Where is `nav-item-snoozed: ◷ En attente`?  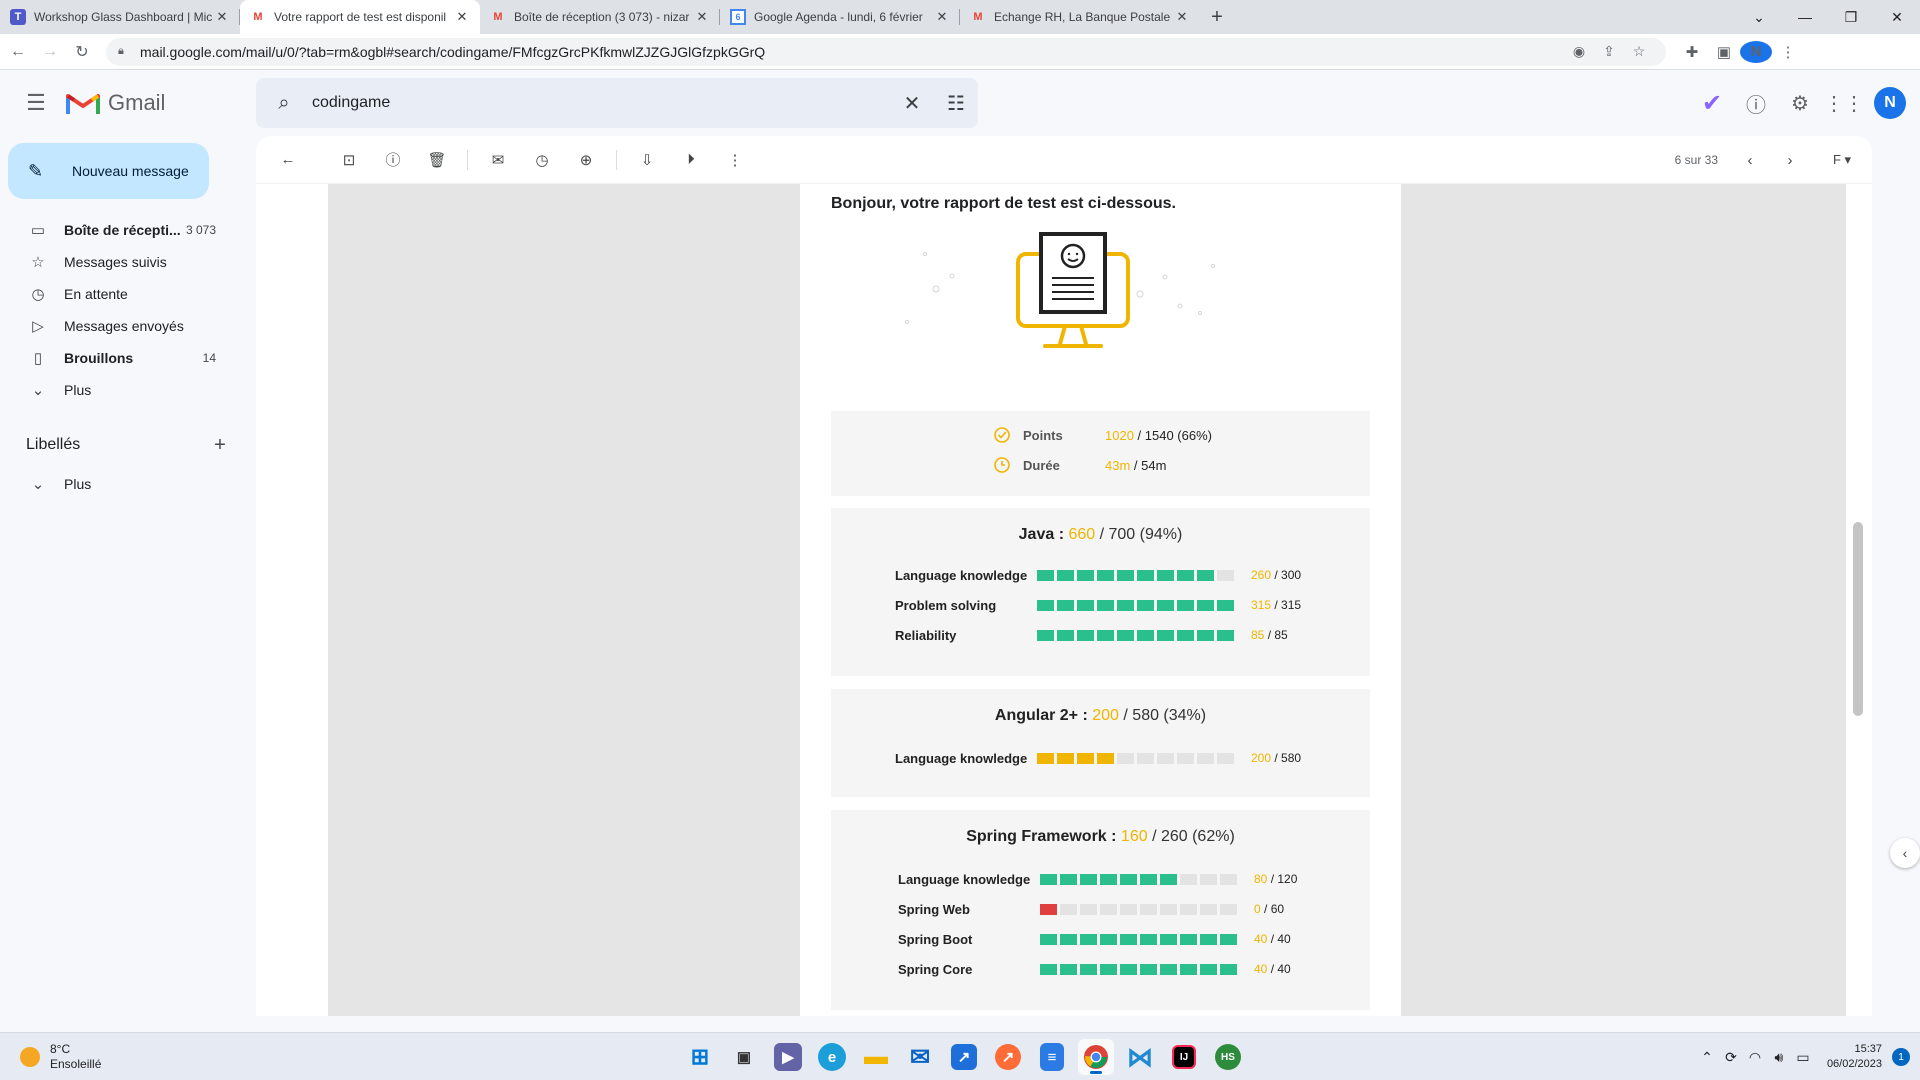 nav-item-snoozed: ◷ En attente is located at coordinates (120, 294).